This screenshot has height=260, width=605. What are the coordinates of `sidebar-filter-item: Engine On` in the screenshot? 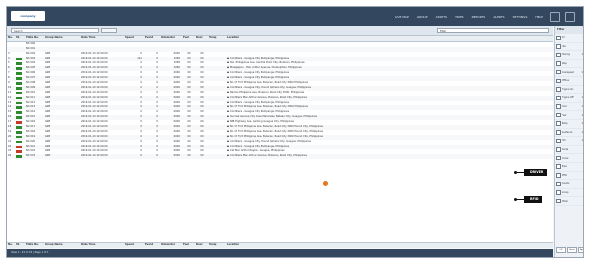 It's located at (569, 90).